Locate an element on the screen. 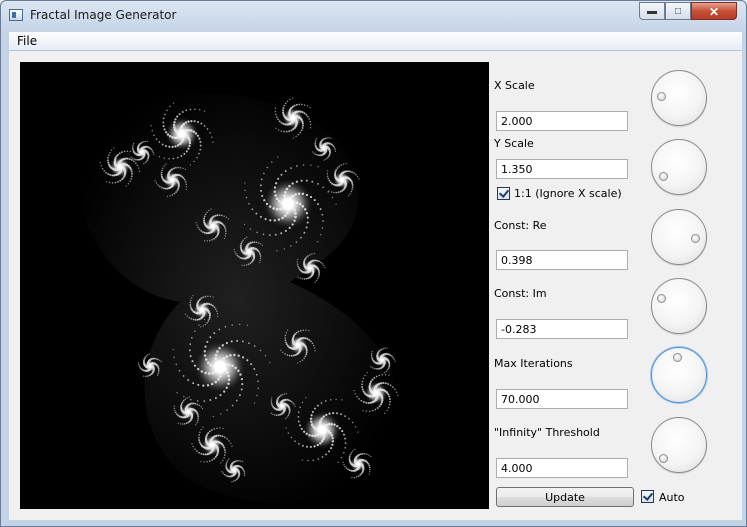 The height and width of the screenshot is (527, 747). const-re-input is located at coordinates (562, 260).